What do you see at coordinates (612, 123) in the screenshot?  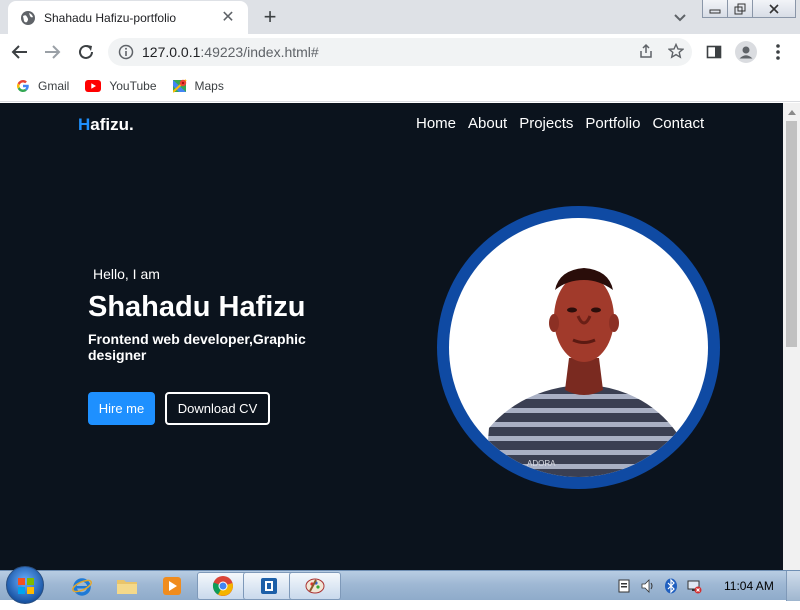 I see `nav-portfolio: Portfolio` at bounding box center [612, 123].